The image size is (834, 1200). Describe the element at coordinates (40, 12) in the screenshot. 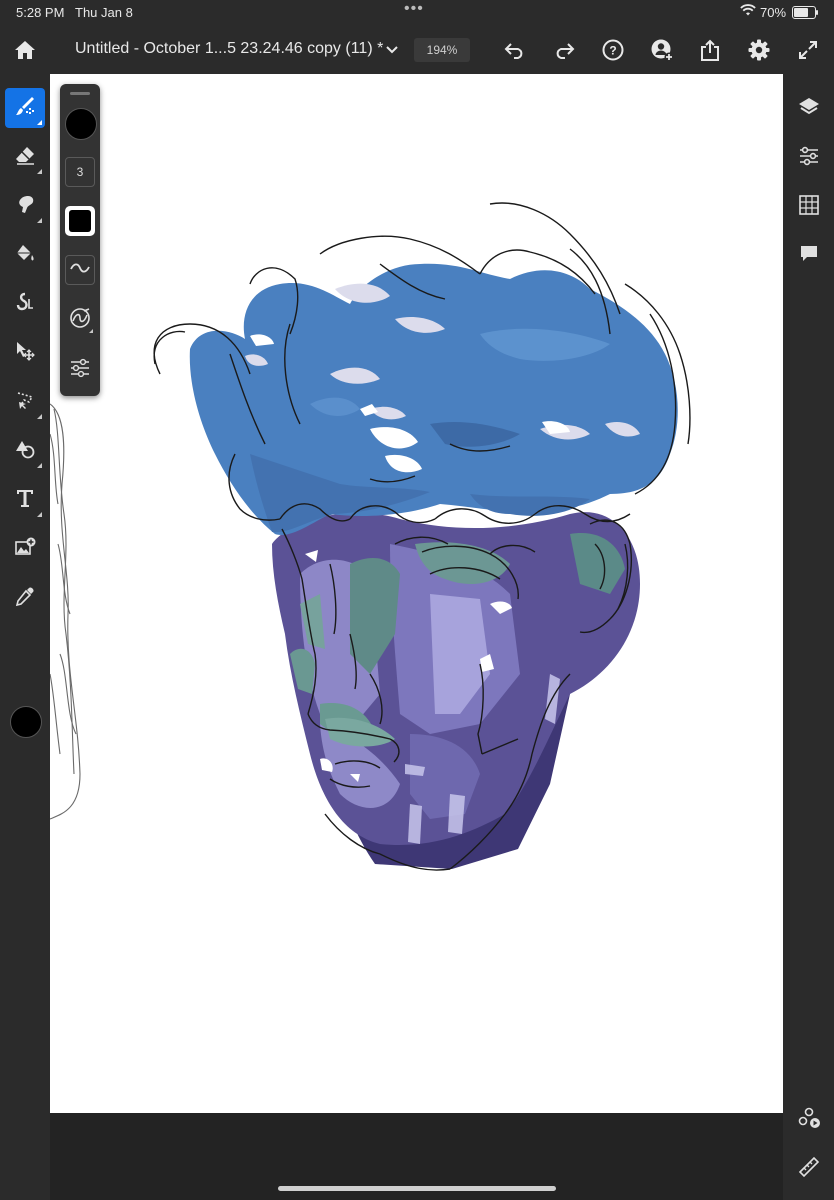

I see `status-time: 5:28 PM` at that location.